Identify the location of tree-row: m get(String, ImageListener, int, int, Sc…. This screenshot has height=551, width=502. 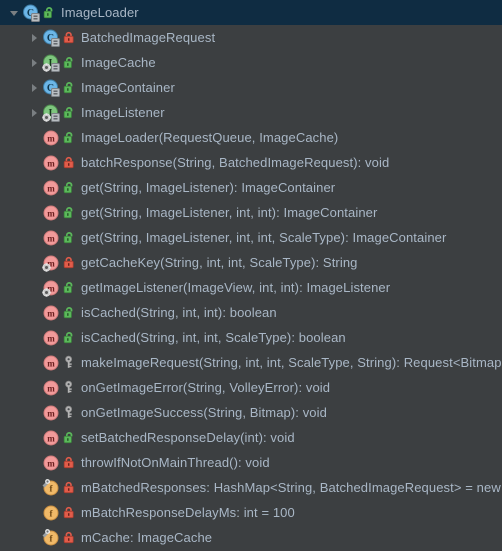
(251, 237).